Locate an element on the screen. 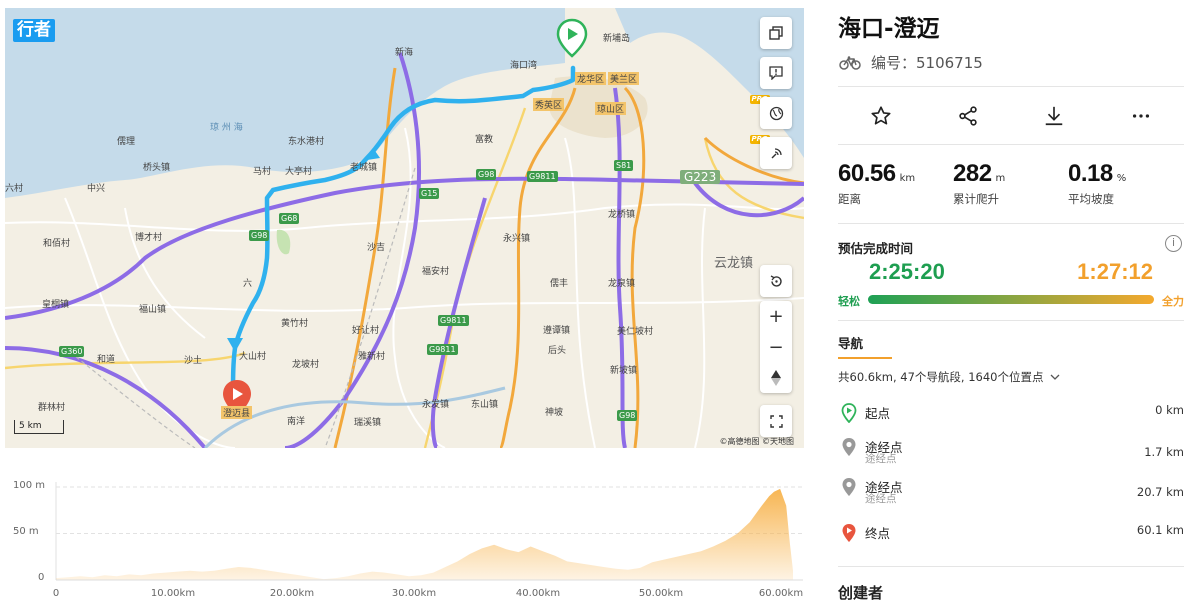 This screenshot has width=1193, height=605. fullscreen-icon is located at coordinates (776, 421).